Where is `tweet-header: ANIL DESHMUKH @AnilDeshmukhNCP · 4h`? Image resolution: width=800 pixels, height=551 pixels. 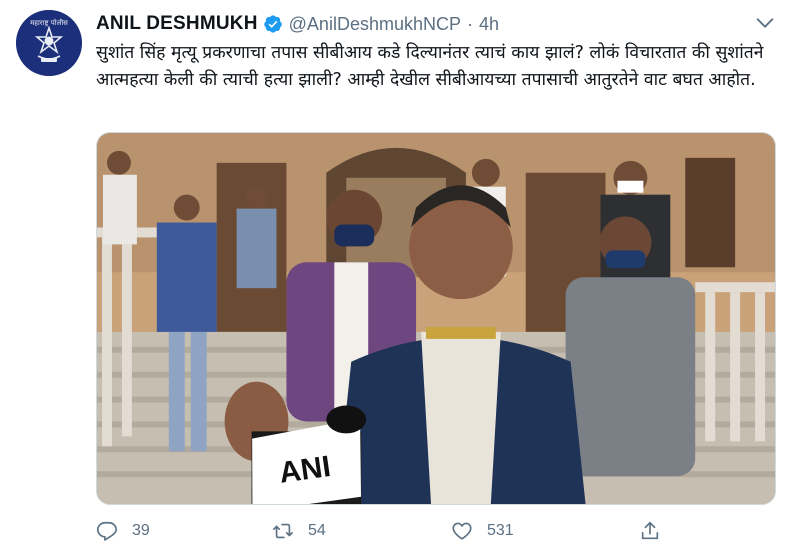 tweet-header: ANIL DESHMUKH @AnilDeshmukhNCP · 4h is located at coordinates (297, 24).